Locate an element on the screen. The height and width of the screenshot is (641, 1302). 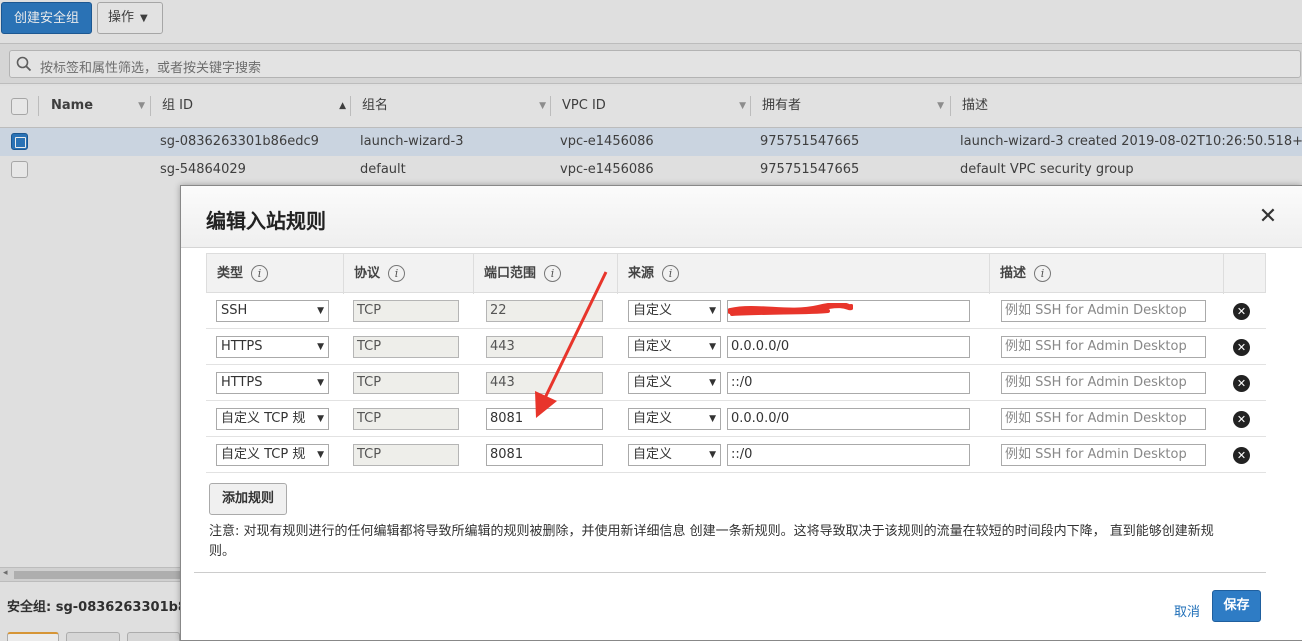
cancel-link: 取消 is located at coordinates (1187, 610).